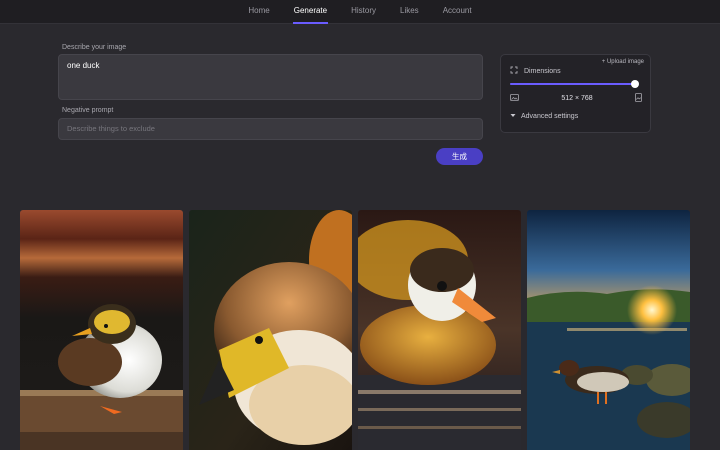 The width and height of the screenshot is (720, 450). I want to click on portrait-image-icon, so click(638, 98).